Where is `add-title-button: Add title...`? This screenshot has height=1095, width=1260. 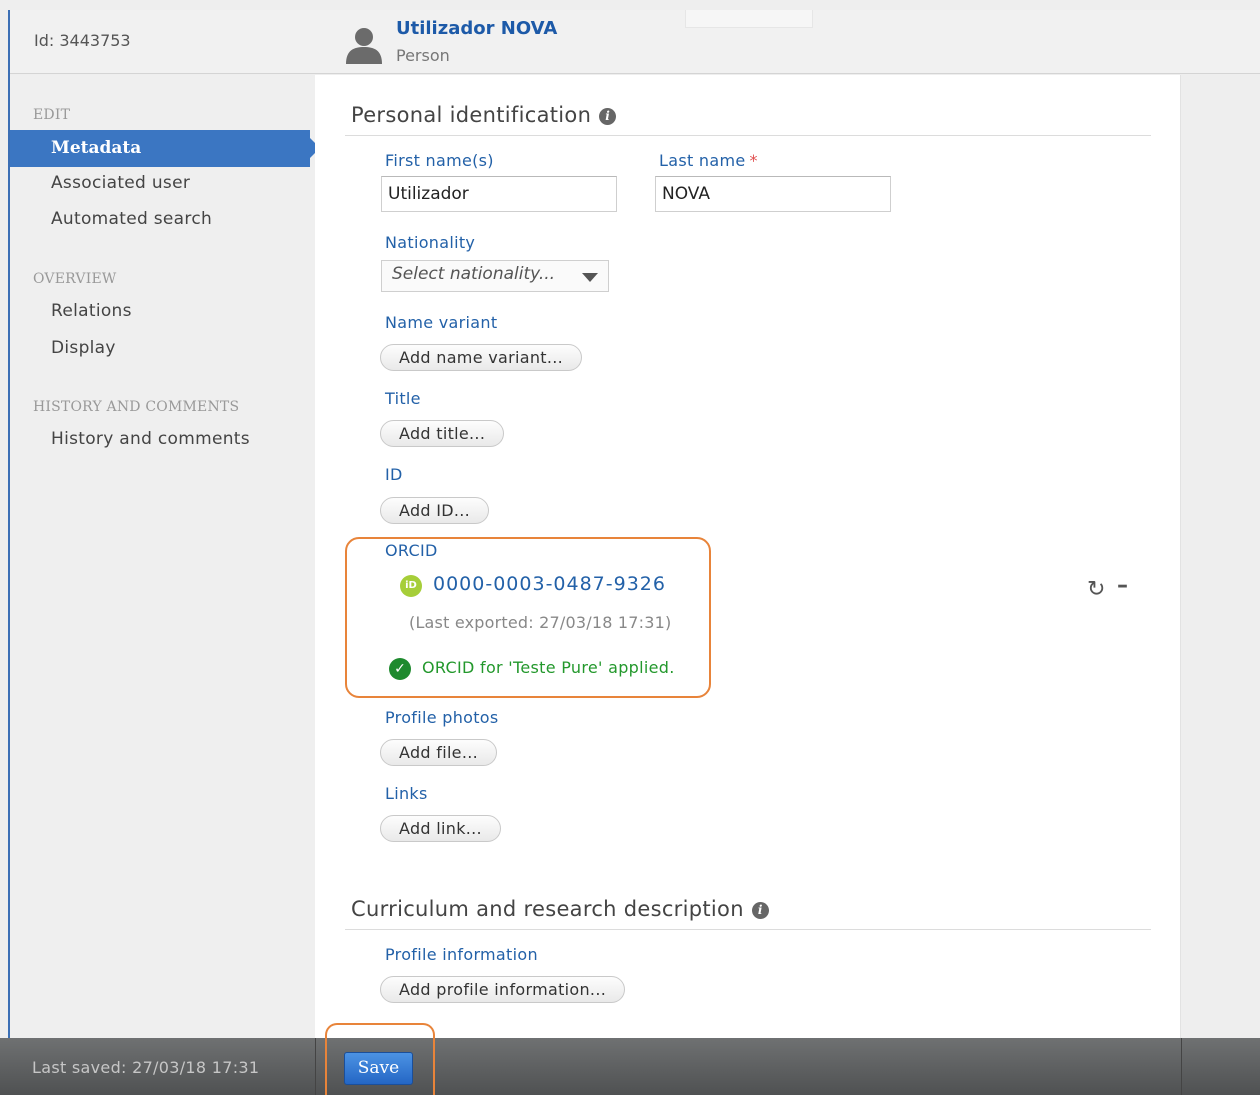
add-title-button: Add title... is located at coordinates (442, 433).